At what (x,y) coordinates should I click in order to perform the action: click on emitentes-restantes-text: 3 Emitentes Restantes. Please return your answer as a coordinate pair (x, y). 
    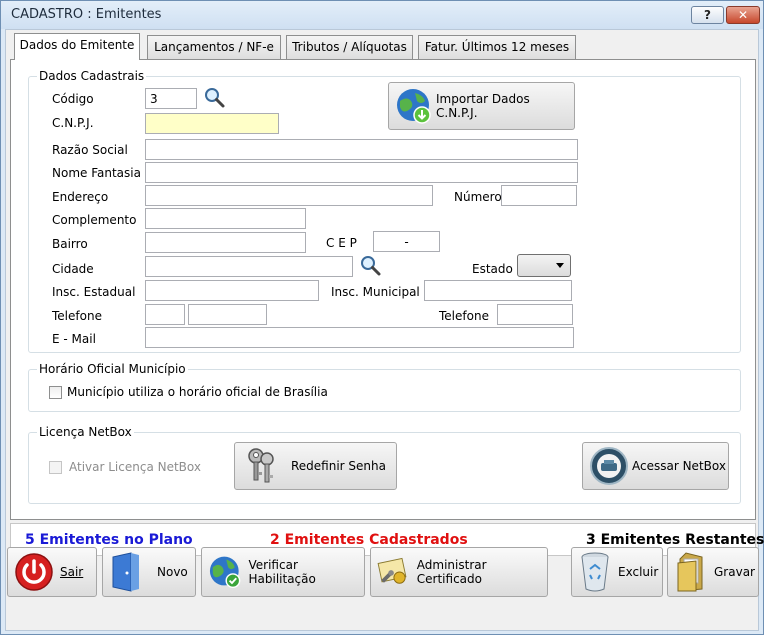
    Looking at the image, I should click on (675, 540).